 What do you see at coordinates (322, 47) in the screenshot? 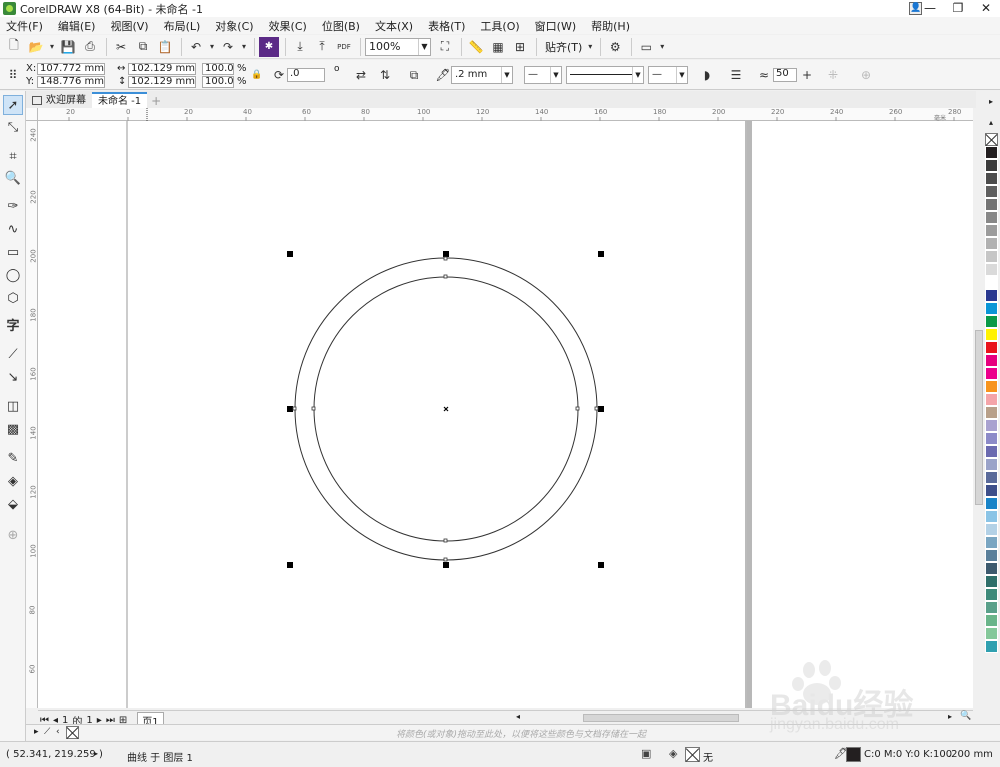
I see `export-icon: ⤒` at bounding box center [322, 47].